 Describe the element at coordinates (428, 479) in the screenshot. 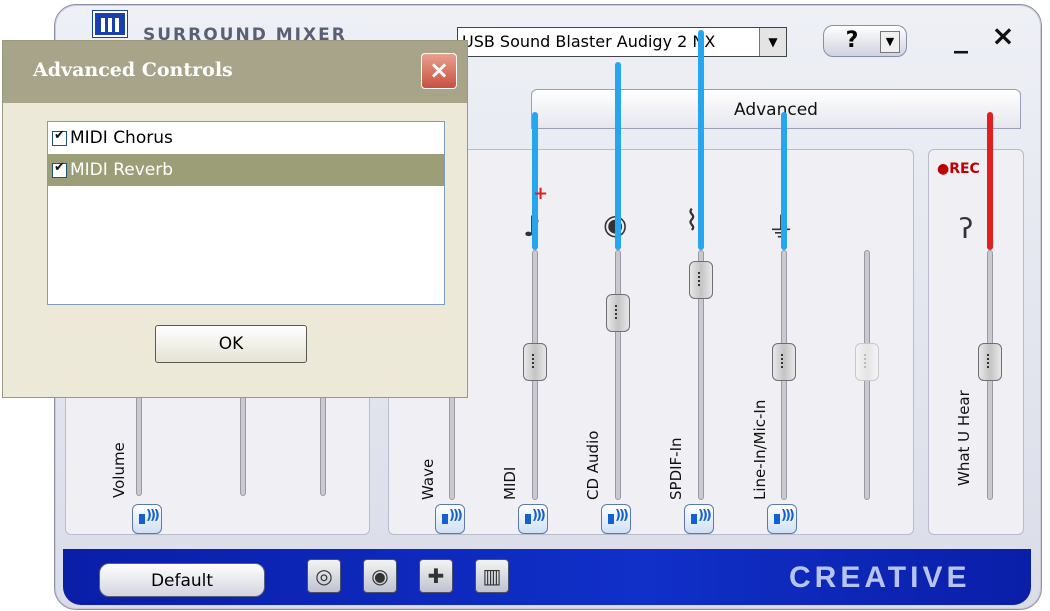

I see `source-label-wave: Wave` at that location.